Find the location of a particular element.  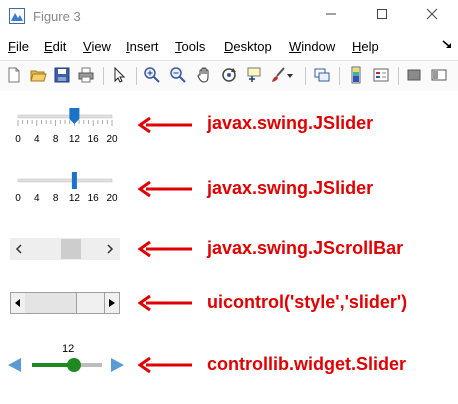

scroll-left-icon is located at coordinates (19, 249).